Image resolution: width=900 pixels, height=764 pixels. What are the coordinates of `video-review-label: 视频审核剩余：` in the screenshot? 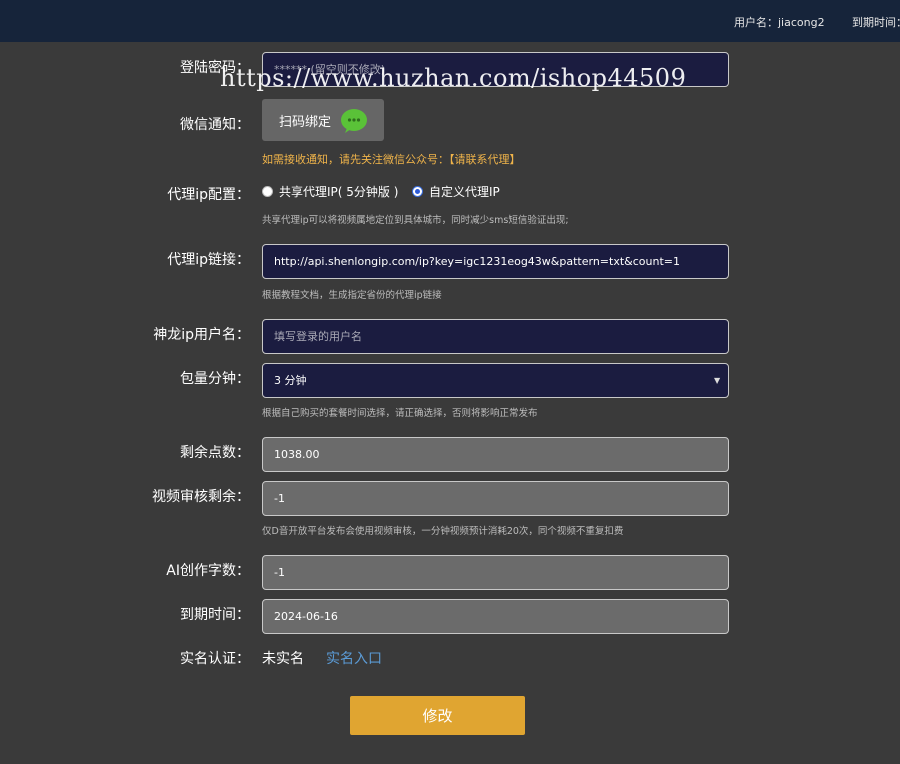 It's located at (201, 497).